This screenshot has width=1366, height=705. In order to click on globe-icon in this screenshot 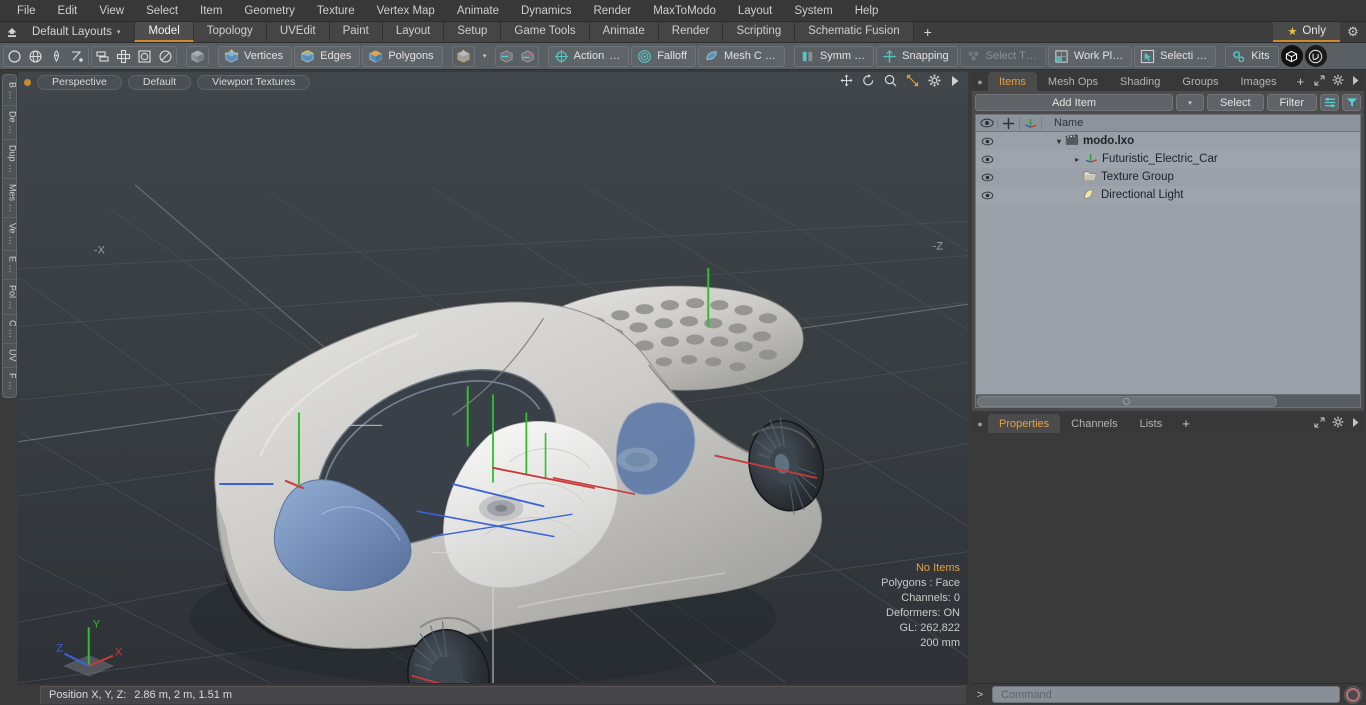, I will do `click(35, 56)`.